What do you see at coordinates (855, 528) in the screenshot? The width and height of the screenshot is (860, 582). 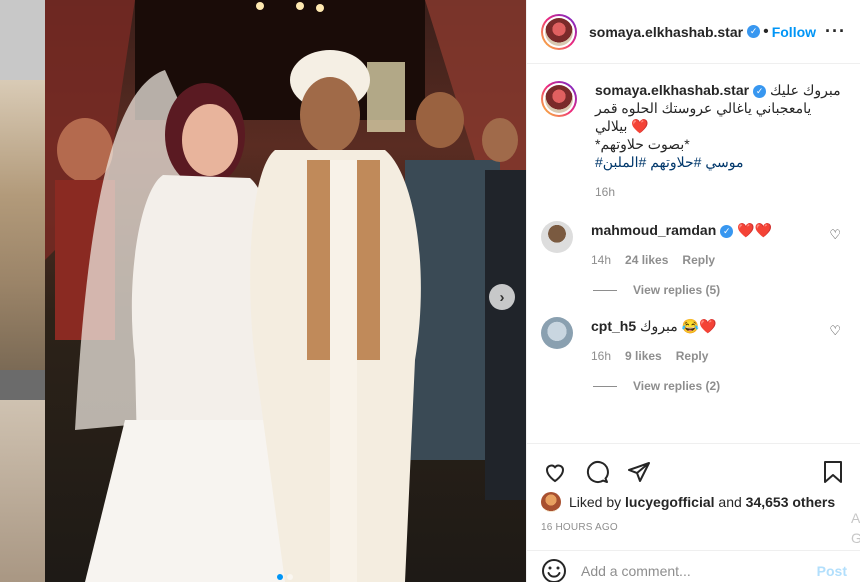 I see `edge-text: A G` at bounding box center [855, 528].